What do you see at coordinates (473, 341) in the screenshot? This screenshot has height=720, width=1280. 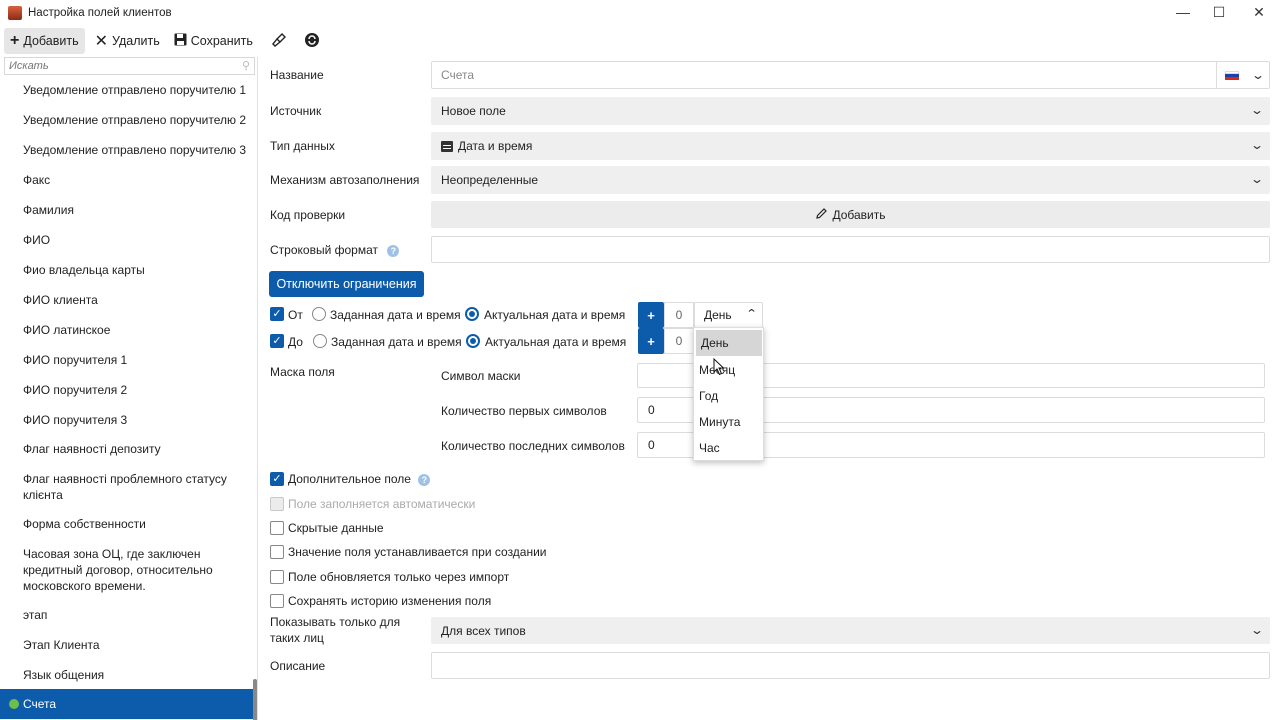 I see `to-actual-radio` at bounding box center [473, 341].